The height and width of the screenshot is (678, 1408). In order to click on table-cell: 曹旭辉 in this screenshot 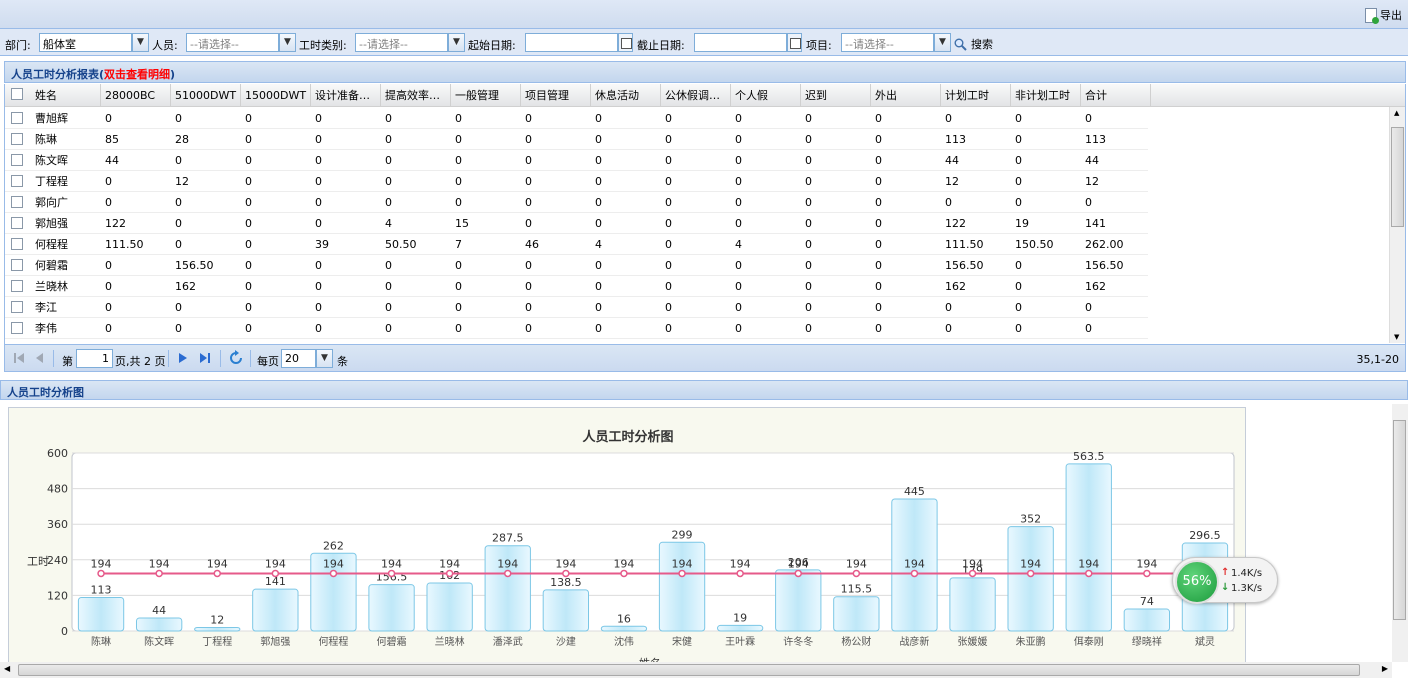, I will do `click(51, 118)`.